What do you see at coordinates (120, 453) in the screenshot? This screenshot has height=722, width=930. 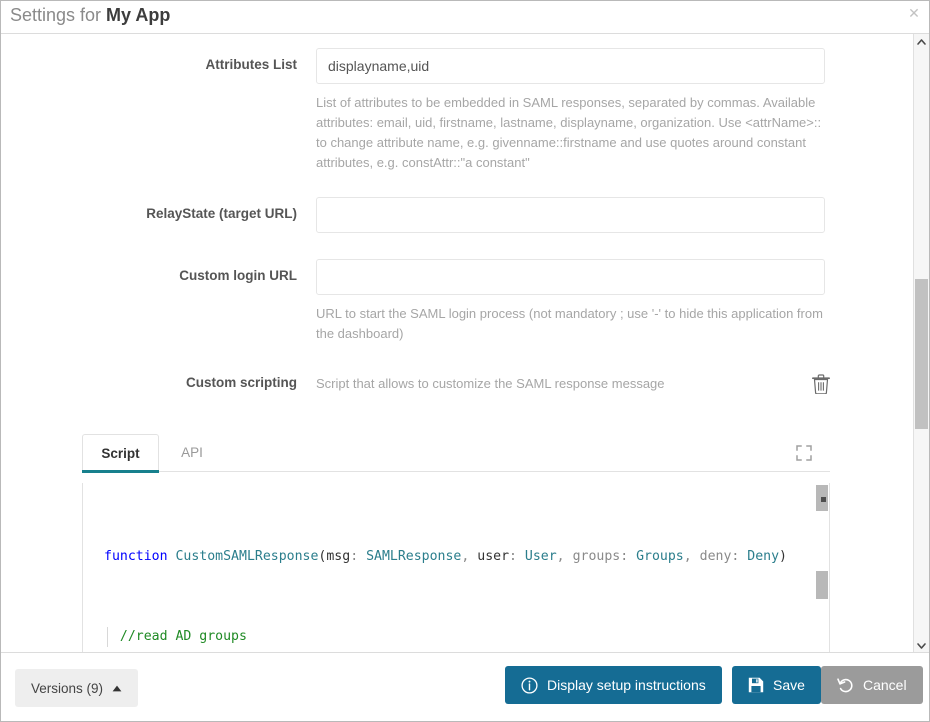 I see `tab-script: Script` at bounding box center [120, 453].